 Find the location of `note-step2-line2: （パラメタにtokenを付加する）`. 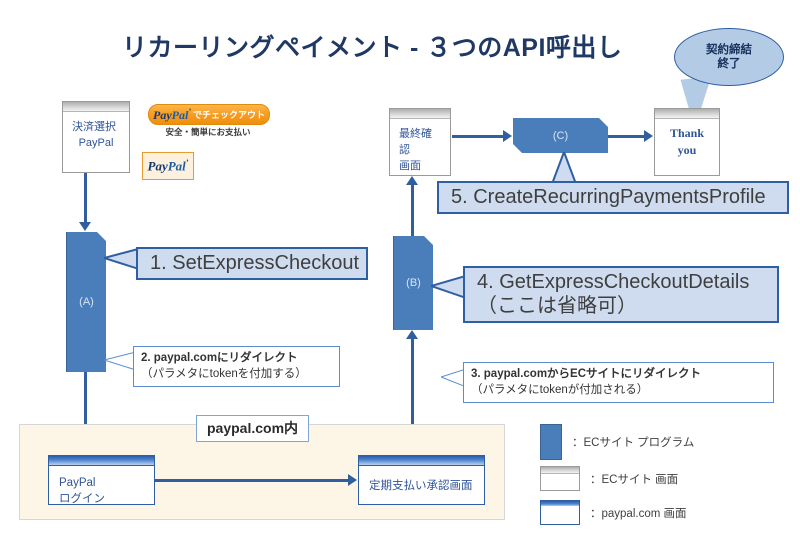

note-step2-line2: （パラメタにtokenを付加する） is located at coordinates (224, 373).